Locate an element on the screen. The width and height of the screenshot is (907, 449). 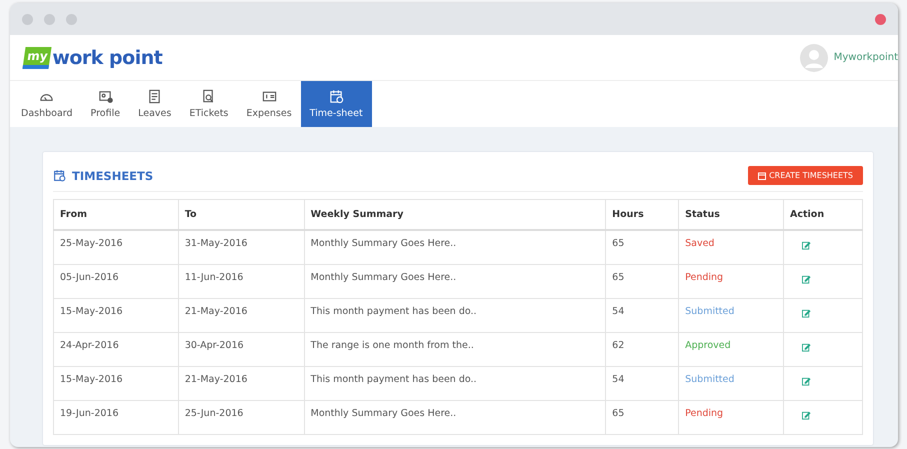
logo-text: work point is located at coordinates (107, 57).